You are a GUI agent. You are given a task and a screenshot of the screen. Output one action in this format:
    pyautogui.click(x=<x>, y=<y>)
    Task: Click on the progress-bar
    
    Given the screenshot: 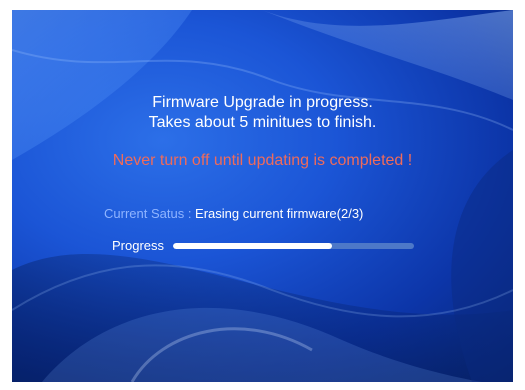 What is the action you would take?
    pyautogui.click(x=294, y=246)
    